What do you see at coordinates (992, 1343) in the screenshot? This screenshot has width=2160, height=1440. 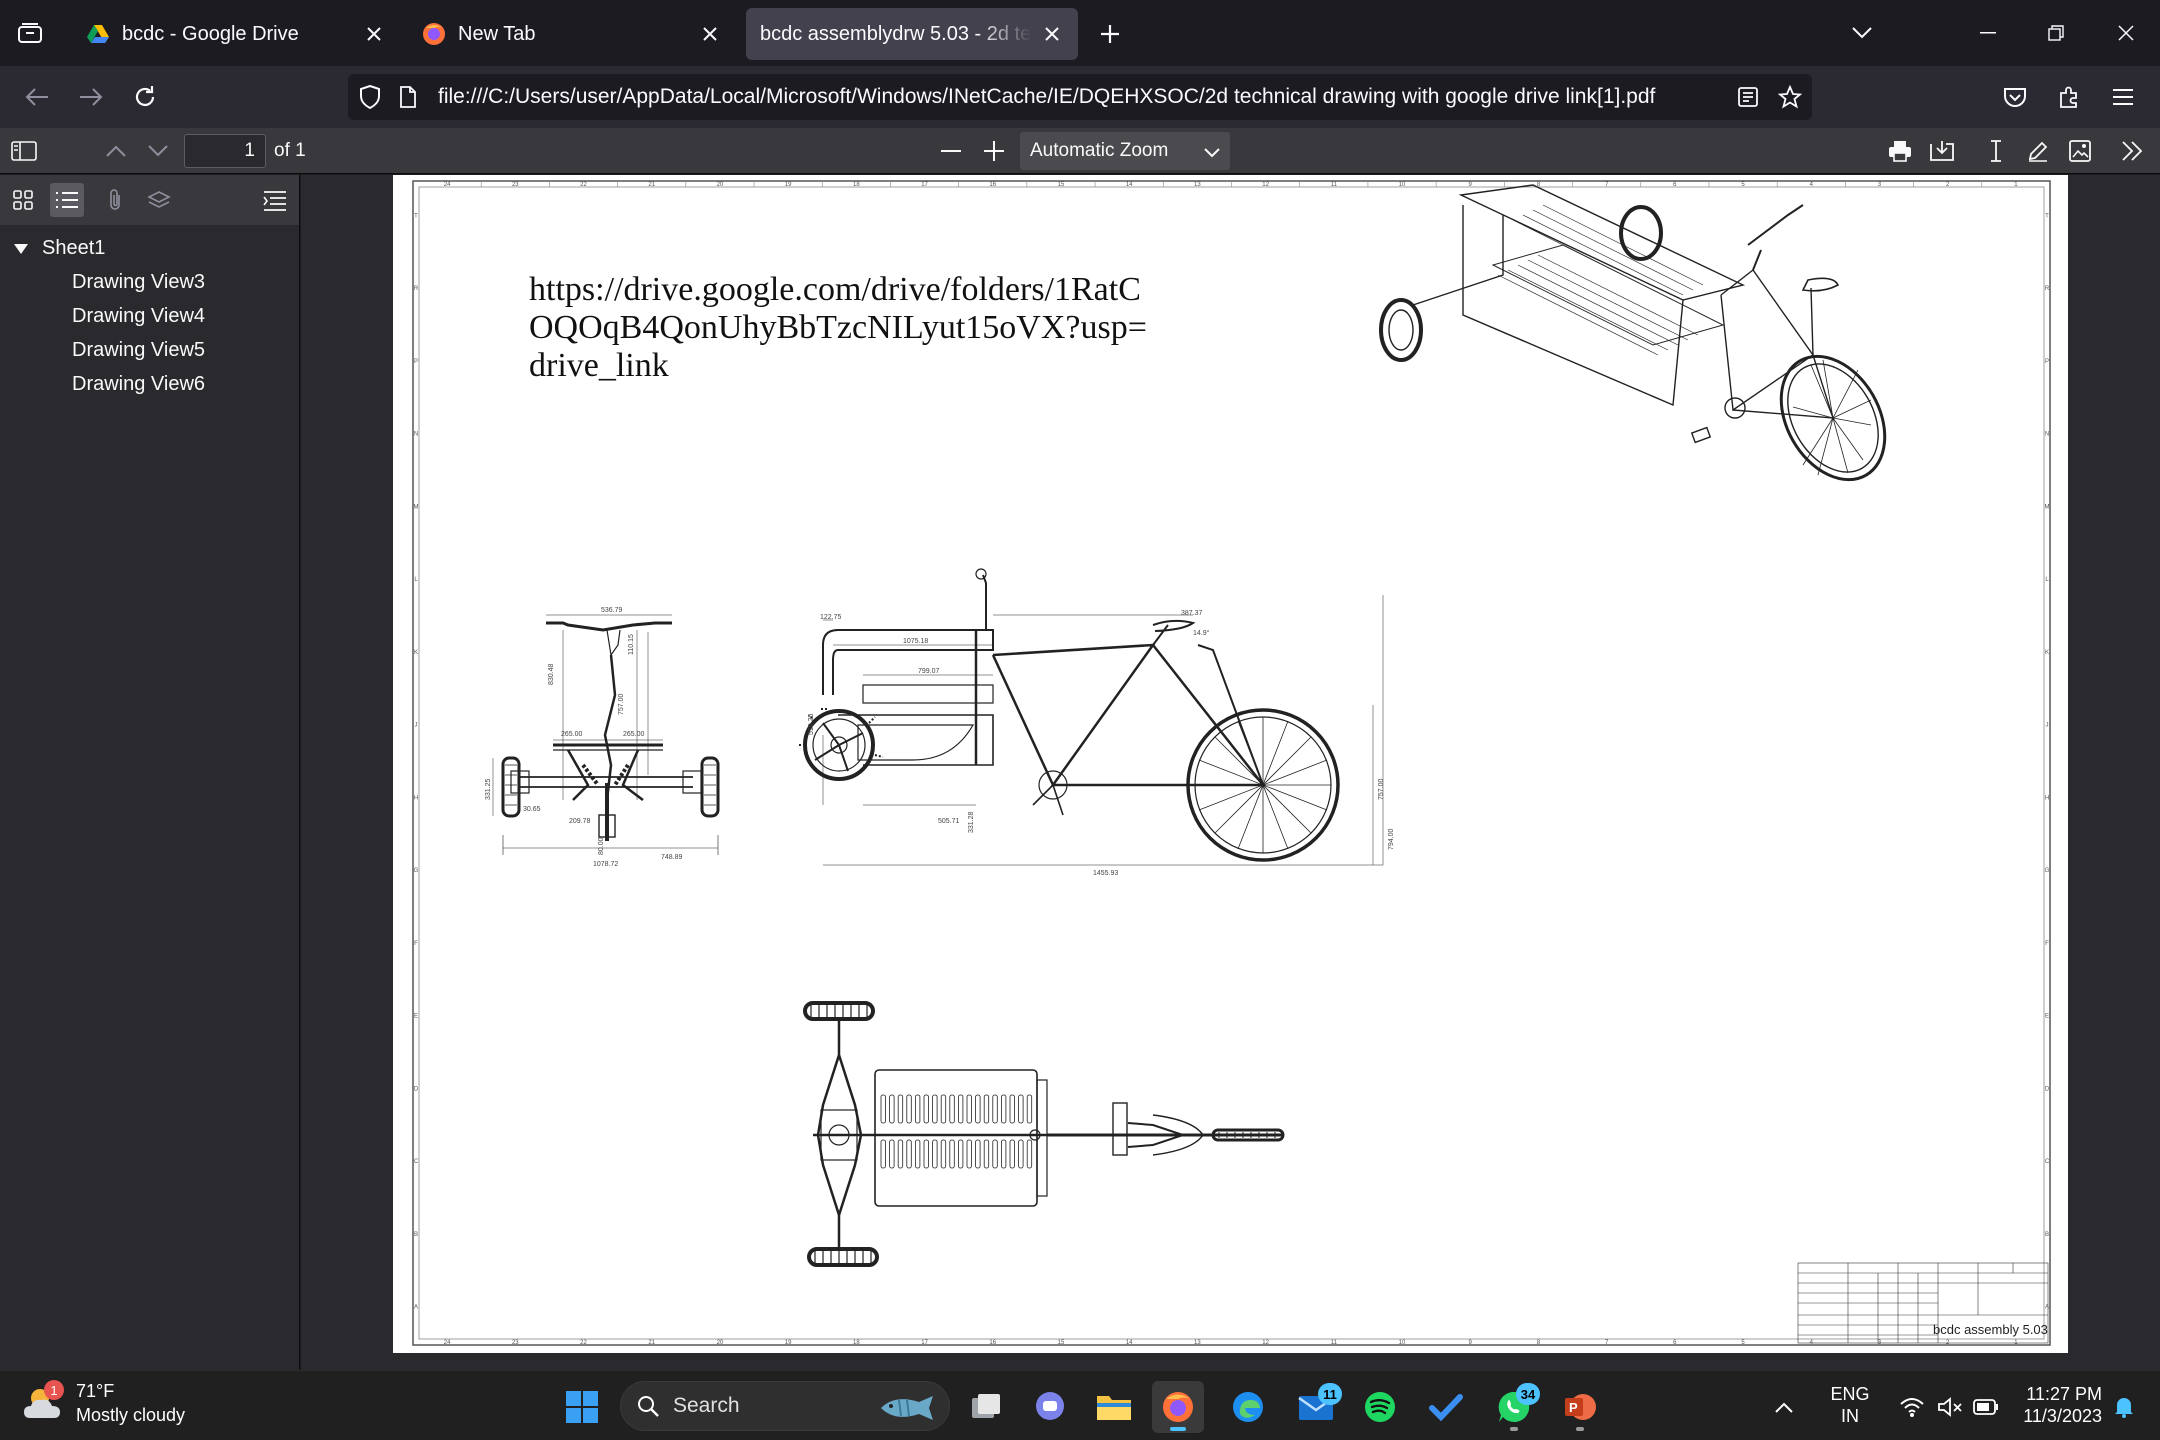 I see `border-number-bottom: 16` at bounding box center [992, 1343].